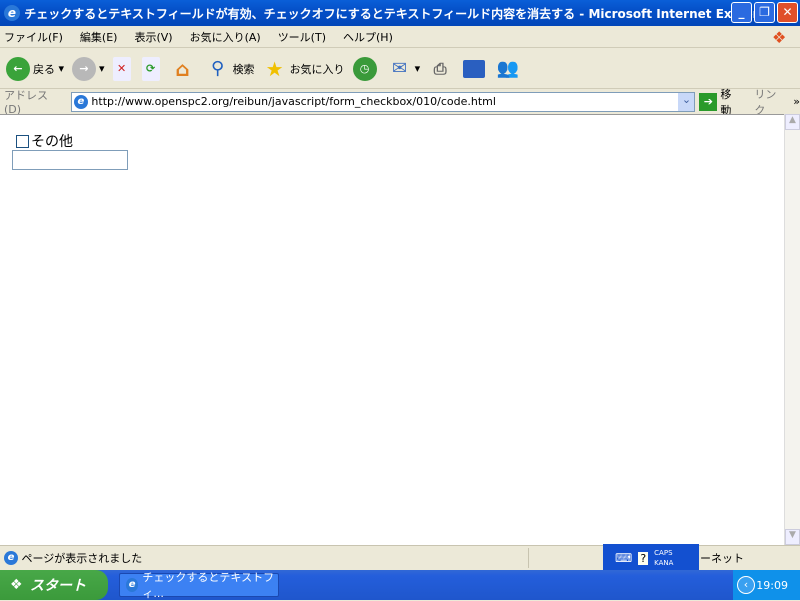 Image resolution: width=800 pixels, height=601 pixels. What do you see at coordinates (132, 585) in the screenshot?
I see `task-ie-icon: e` at bounding box center [132, 585].